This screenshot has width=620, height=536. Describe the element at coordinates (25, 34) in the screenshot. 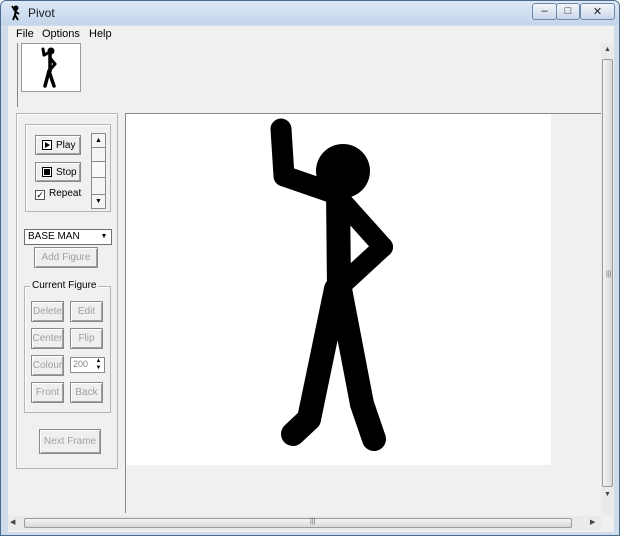

I see `menu-file: File` at that location.